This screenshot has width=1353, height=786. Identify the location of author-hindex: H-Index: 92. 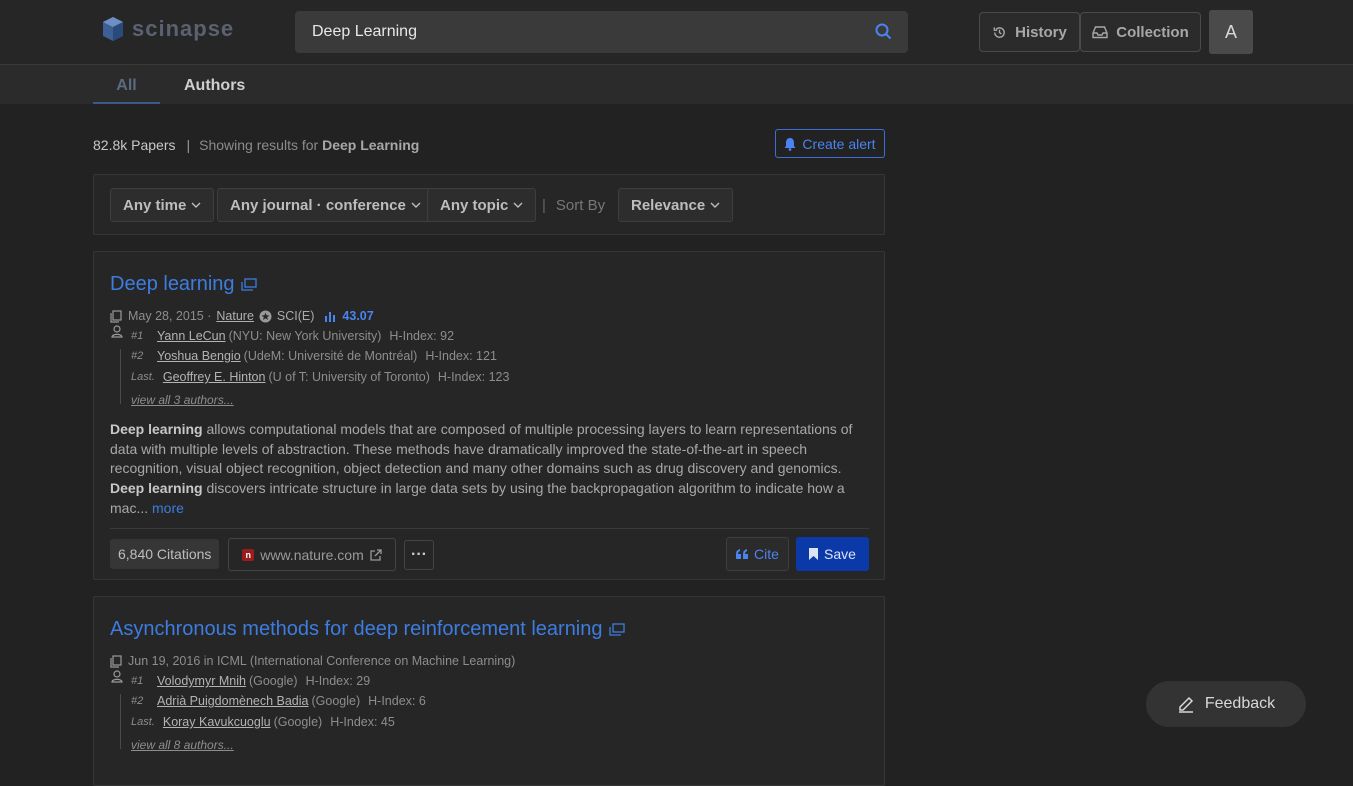
(422, 336).